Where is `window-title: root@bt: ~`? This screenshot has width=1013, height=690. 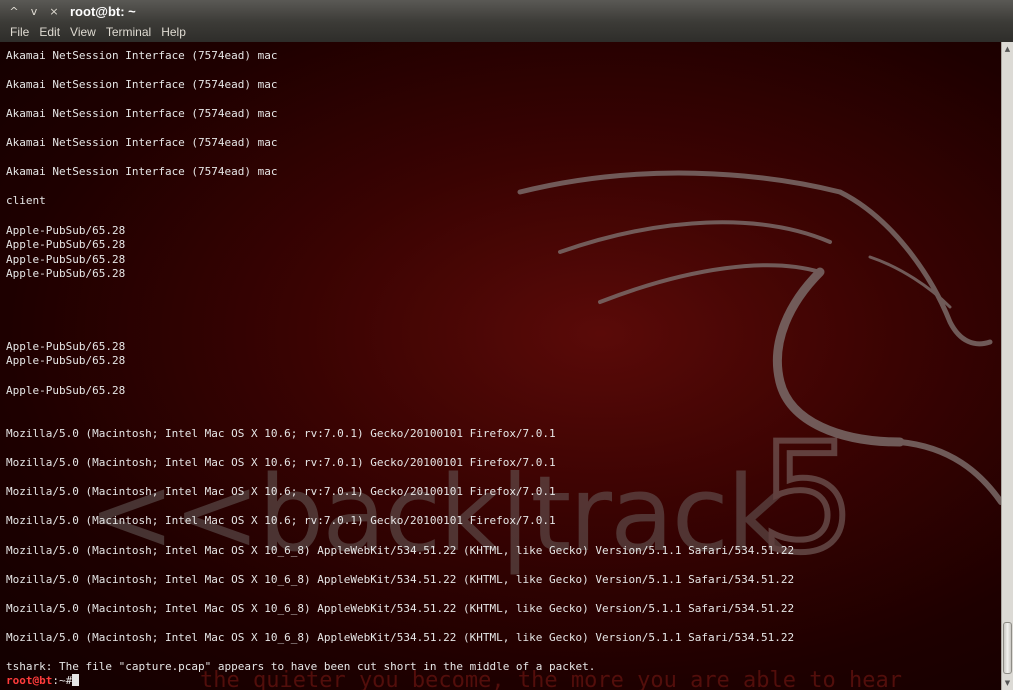
window-title: root@bt: ~ is located at coordinates (103, 11).